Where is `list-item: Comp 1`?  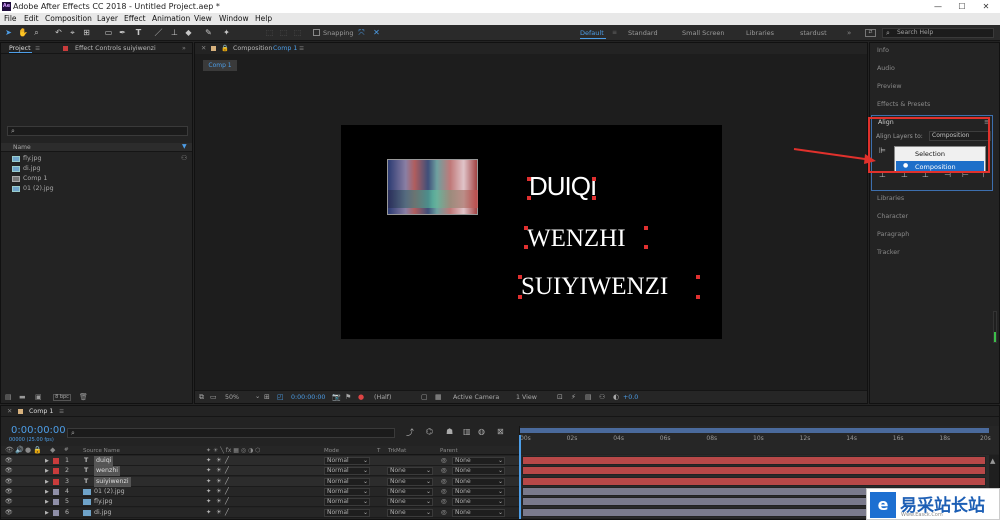
list-item: Comp 1 is located at coordinates (96, 179).